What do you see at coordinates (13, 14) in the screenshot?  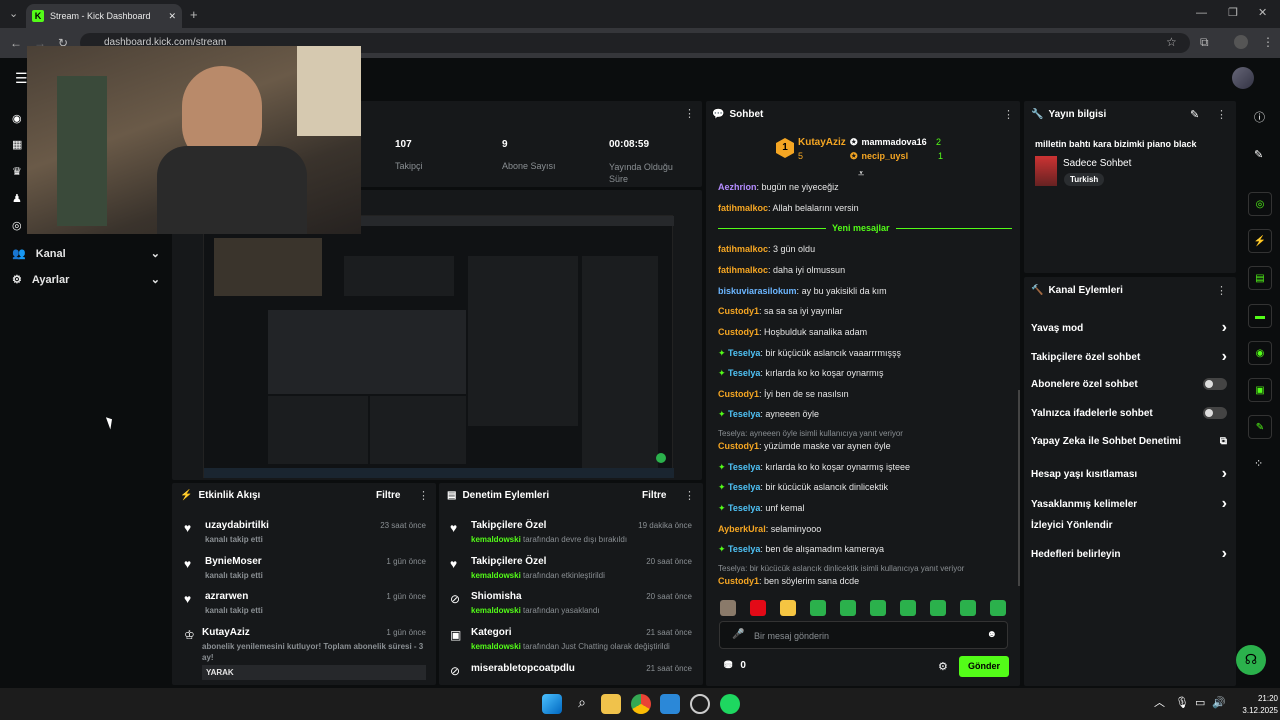 I see `tab-search-icon: ⌄` at bounding box center [13, 14].